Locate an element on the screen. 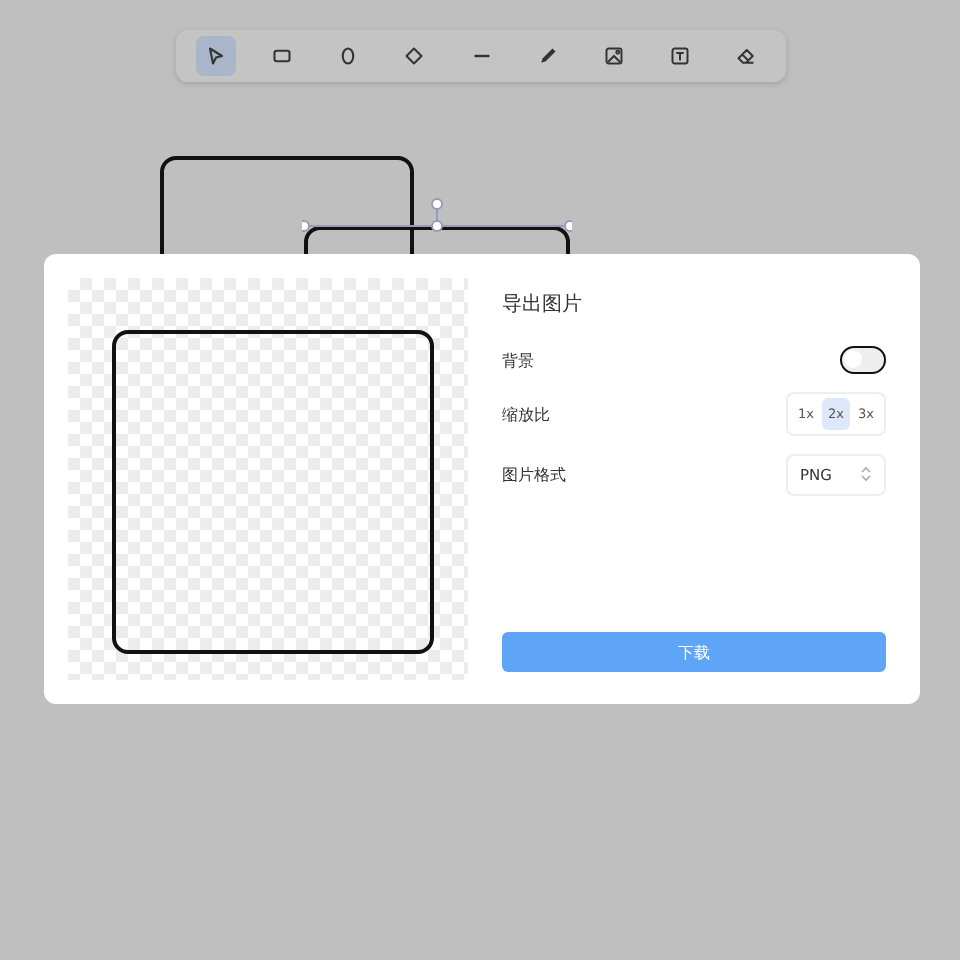 The width and height of the screenshot is (960, 960). eraser-icon is located at coordinates (746, 56).